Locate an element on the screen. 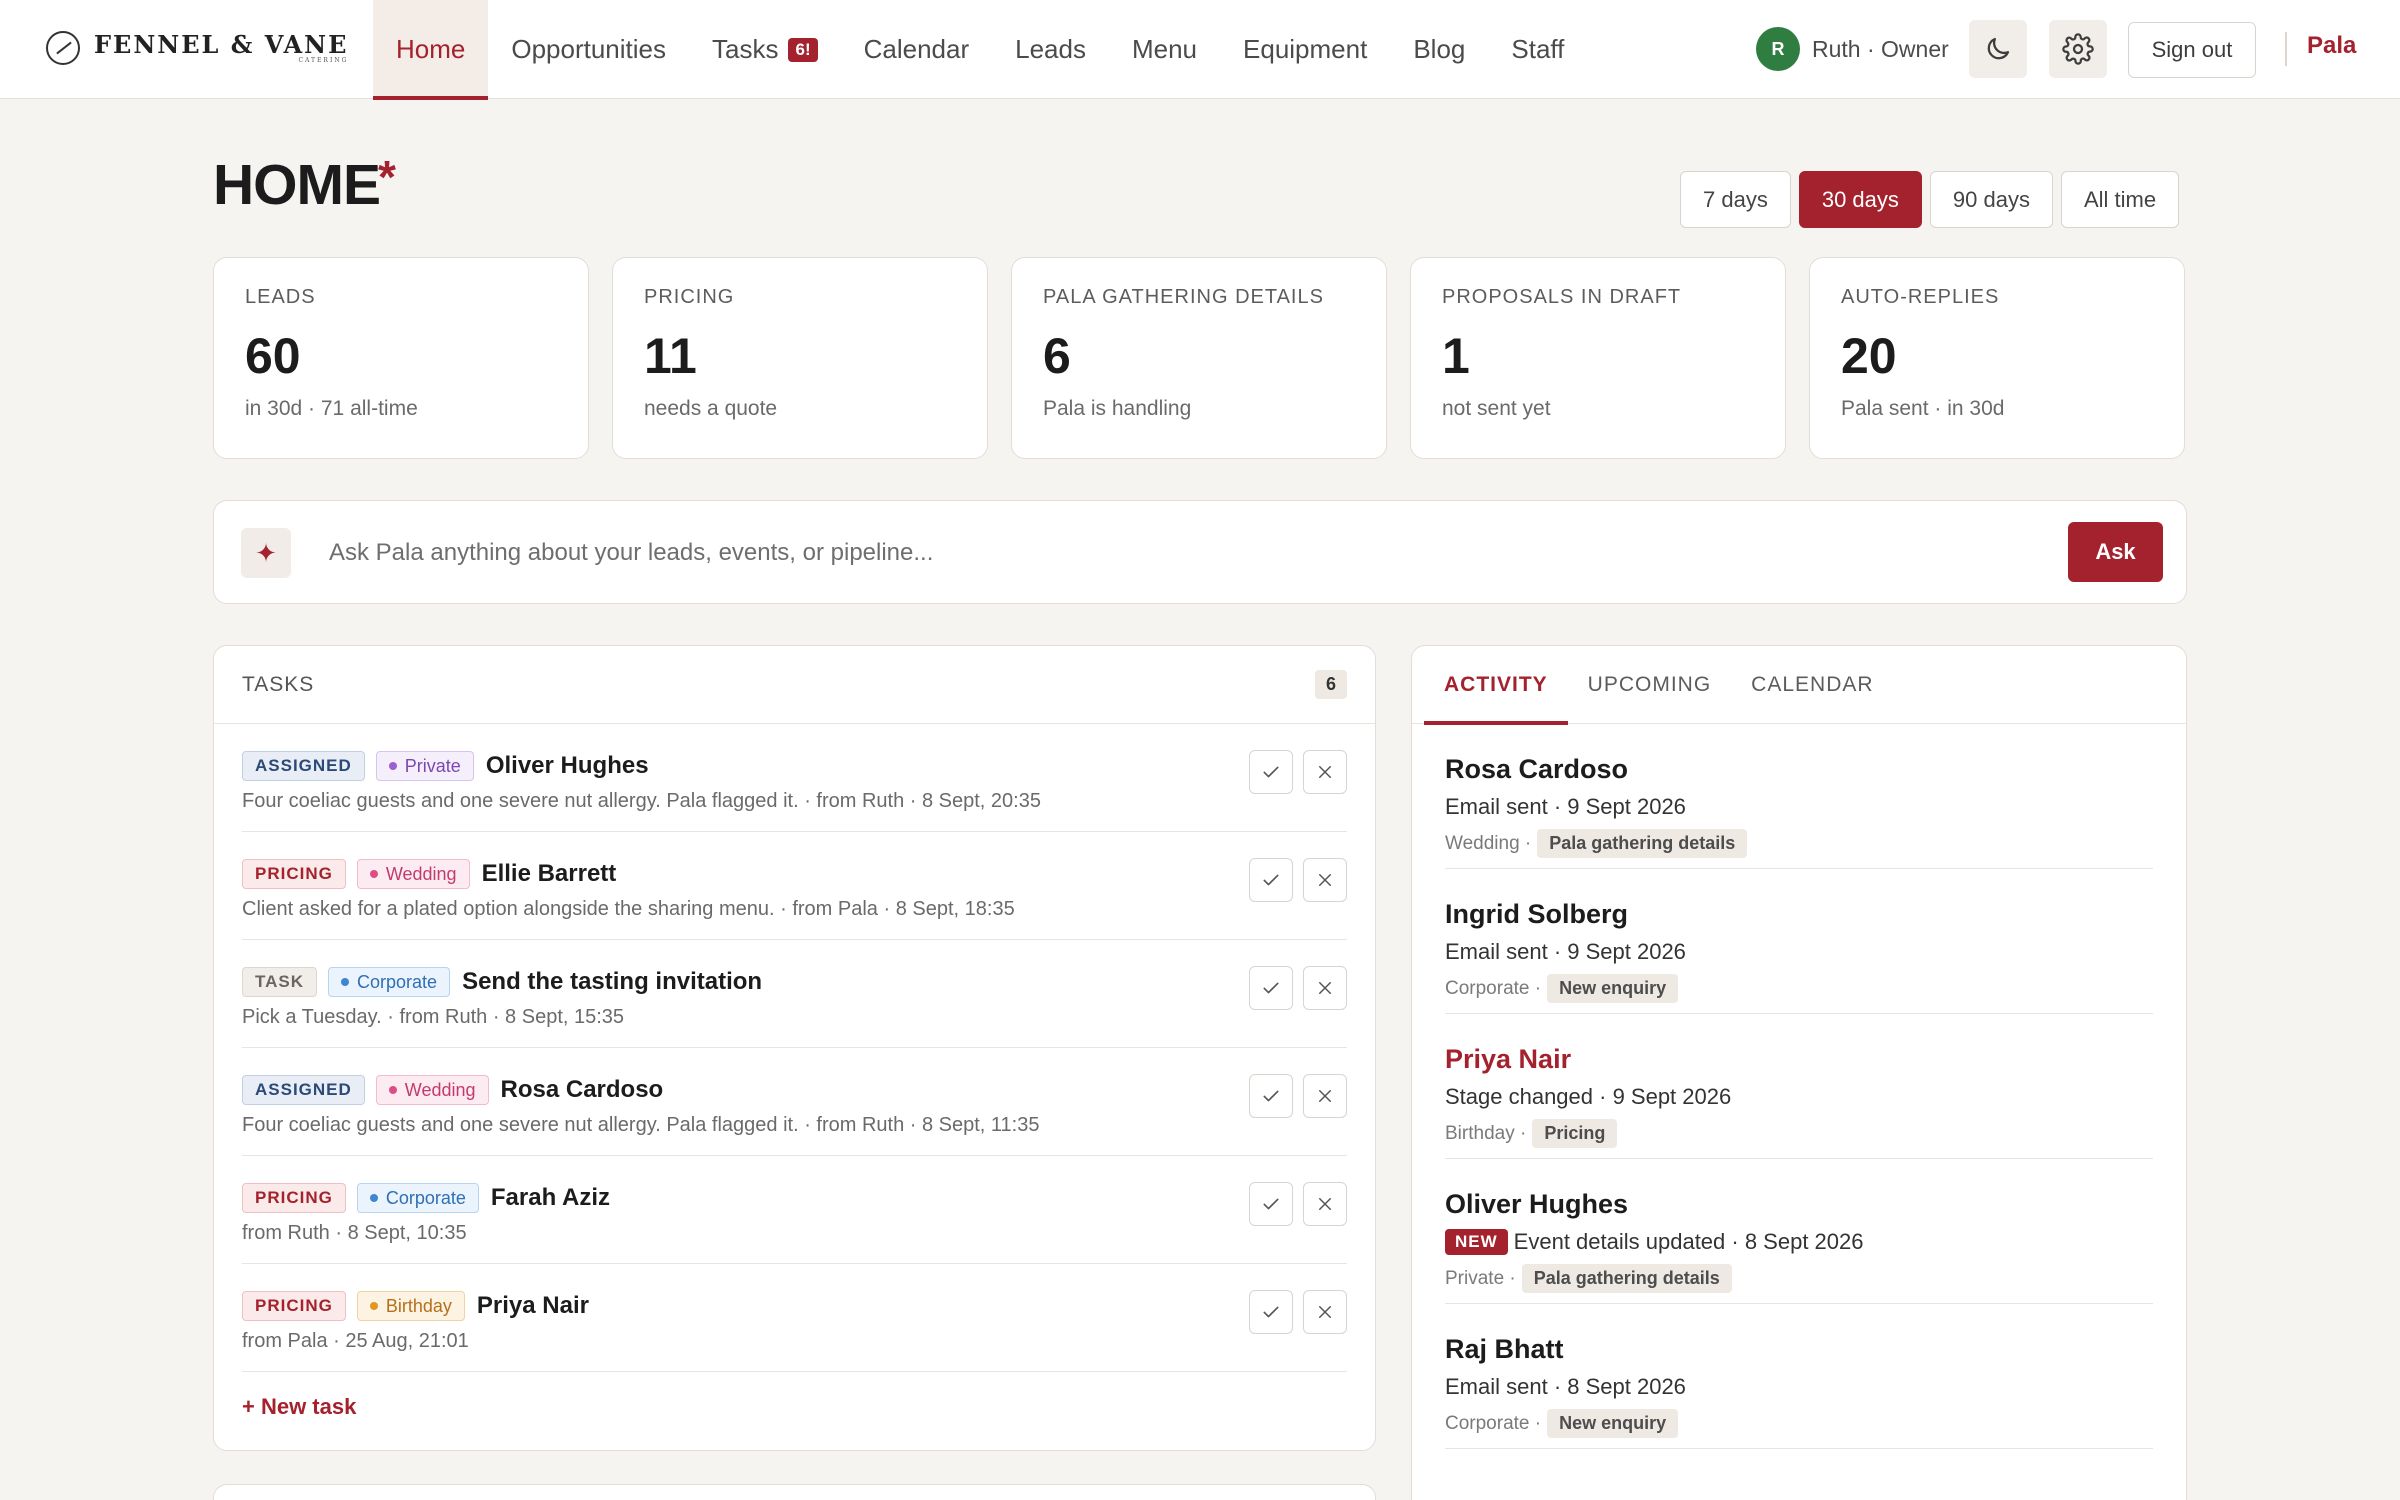 This screenshot has height=1500, width=2400. activity-event-text: Email sent · 8 Sept 2026 is located at coordinates (1565, 1386).